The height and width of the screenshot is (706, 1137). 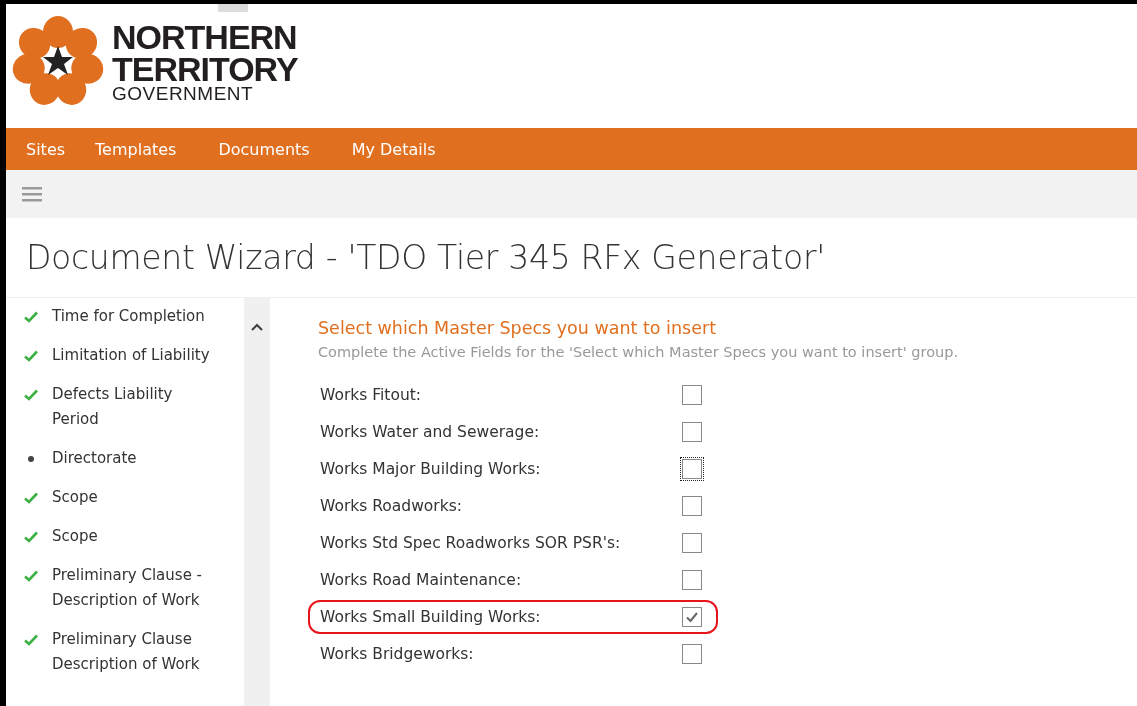 What do you see at coordinates (391, 506) in the screenshot?
I see `field-label: Works Roadworks:` at bounding box center [391, 506].